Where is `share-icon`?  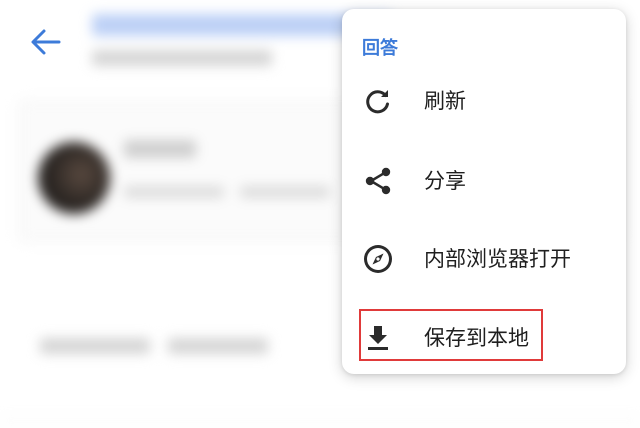 share-icon is located at coordinates (378, 181).